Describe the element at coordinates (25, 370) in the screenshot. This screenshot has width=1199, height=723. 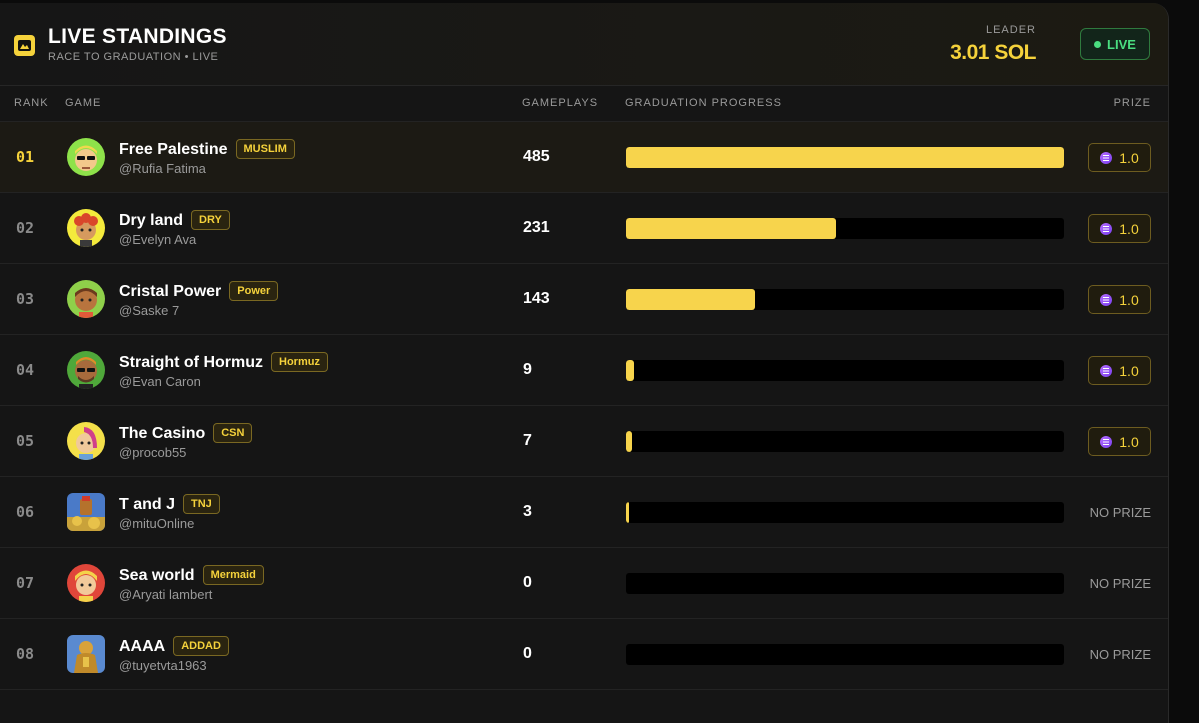
I see `rank-number: 04` at that location.